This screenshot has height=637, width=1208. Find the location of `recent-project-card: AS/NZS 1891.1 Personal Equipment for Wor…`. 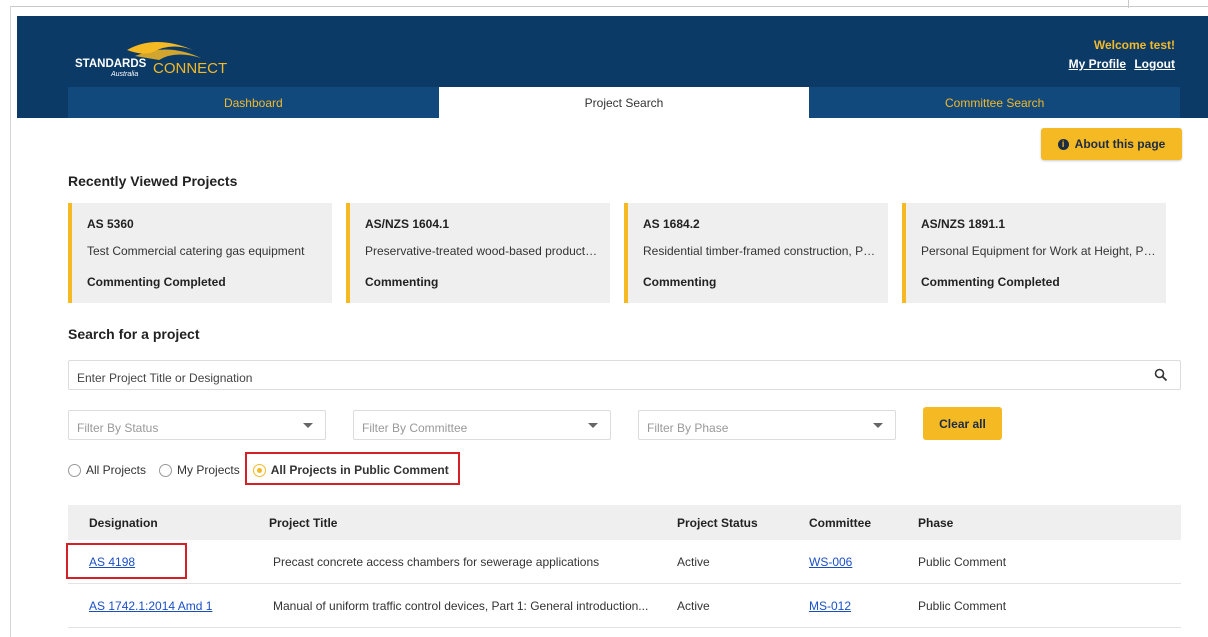

recent-project-card: AS/NZS 1891.1 Personal Equipment for Wor… is located at coordinates (1034, 253).